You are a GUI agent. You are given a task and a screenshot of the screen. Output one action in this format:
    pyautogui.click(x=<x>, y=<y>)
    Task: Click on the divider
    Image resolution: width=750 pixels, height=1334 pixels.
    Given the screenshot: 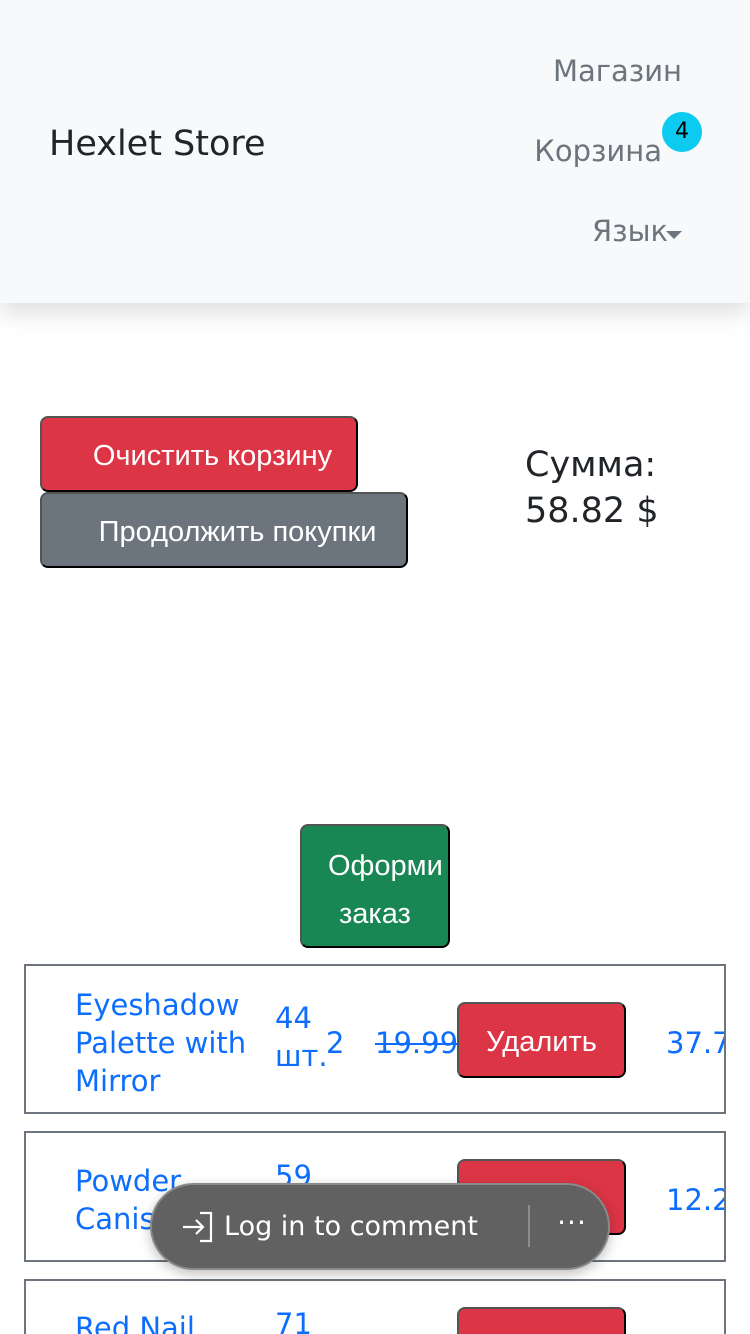 What is the action you would take?
    pyautogui.click(x=529, y=1226)
    